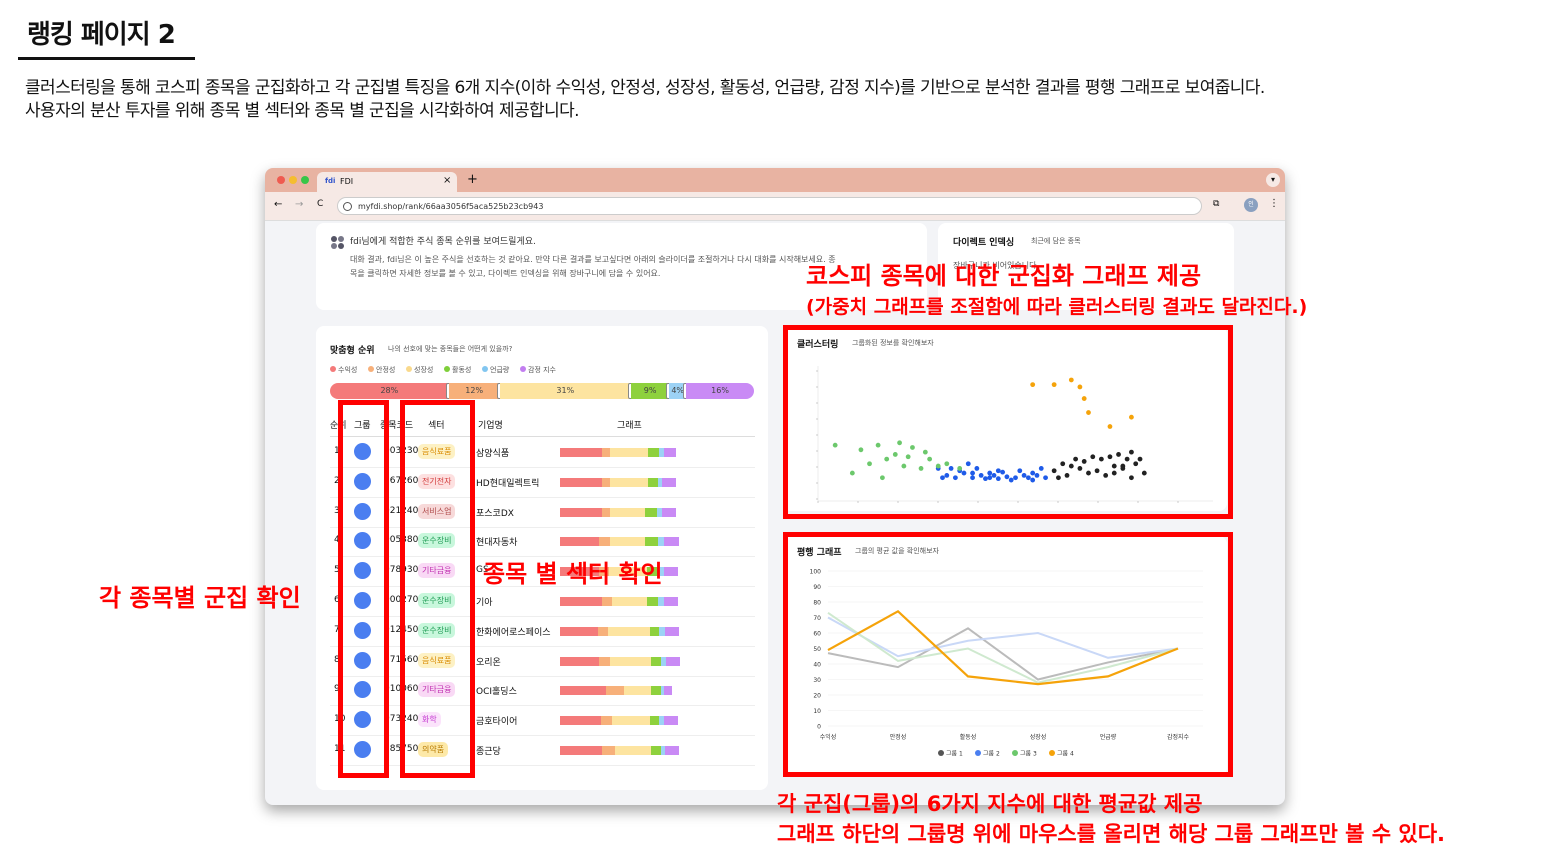 The image size is (1559, 861). What do you see at coordinates (542, 750) in the screenshot?
I see `table-row: 11 185750 의약품 종근당` at bounding box center [542, 750].